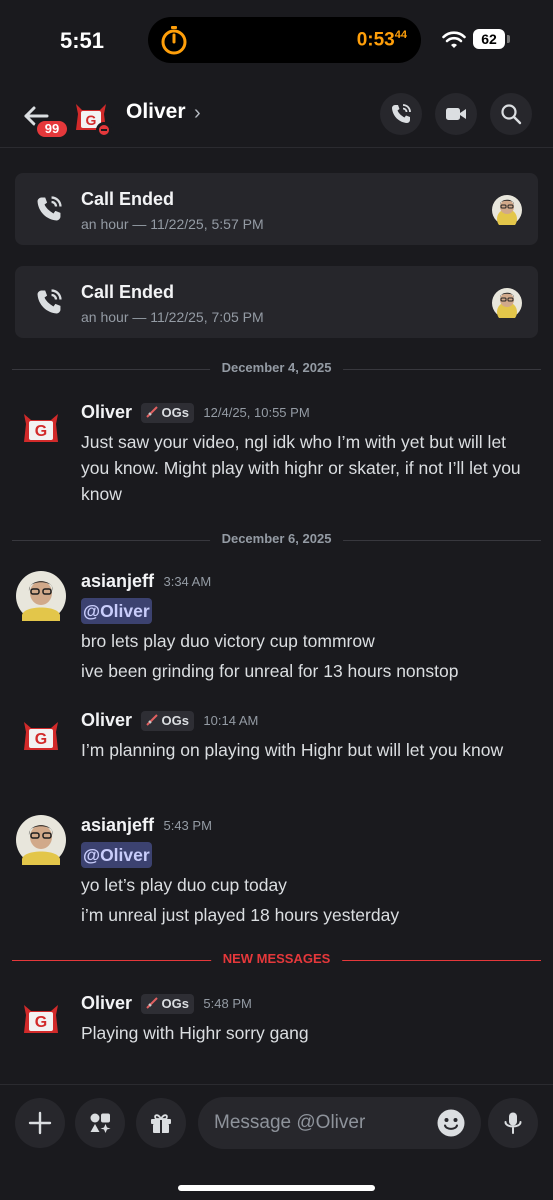 The height and width of the screenshot is (1200, 553). Describe the element at coordinates (276, 209) in the screenshot. I see `call-ended-card: Call Ended an hour — 11/22/25, 5:57 PM` at that location.